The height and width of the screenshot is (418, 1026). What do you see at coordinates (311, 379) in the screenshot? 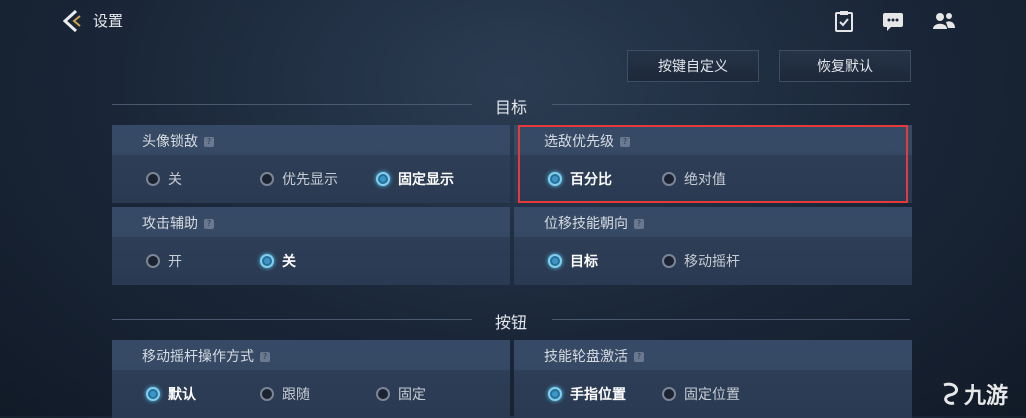
I see `panel-joystick-mode: 移动摇杆操作方式? 默认 跟随 固定` at bounding box center [311, 379].